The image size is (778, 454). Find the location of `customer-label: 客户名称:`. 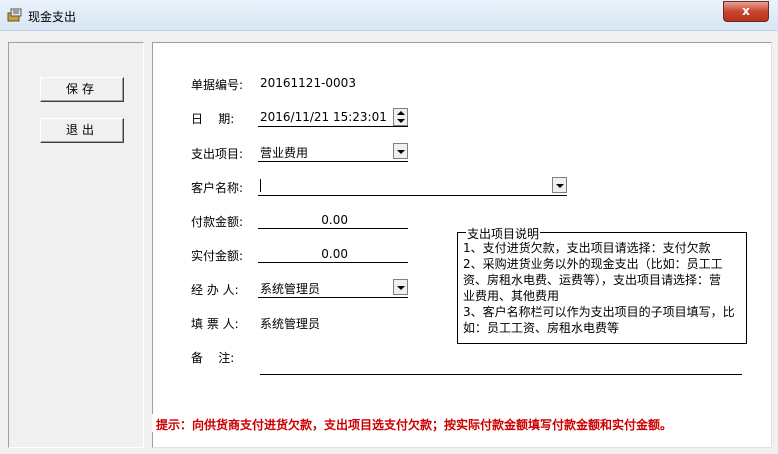

customer-label: 客户名称: is located at coordinates (217, 188).